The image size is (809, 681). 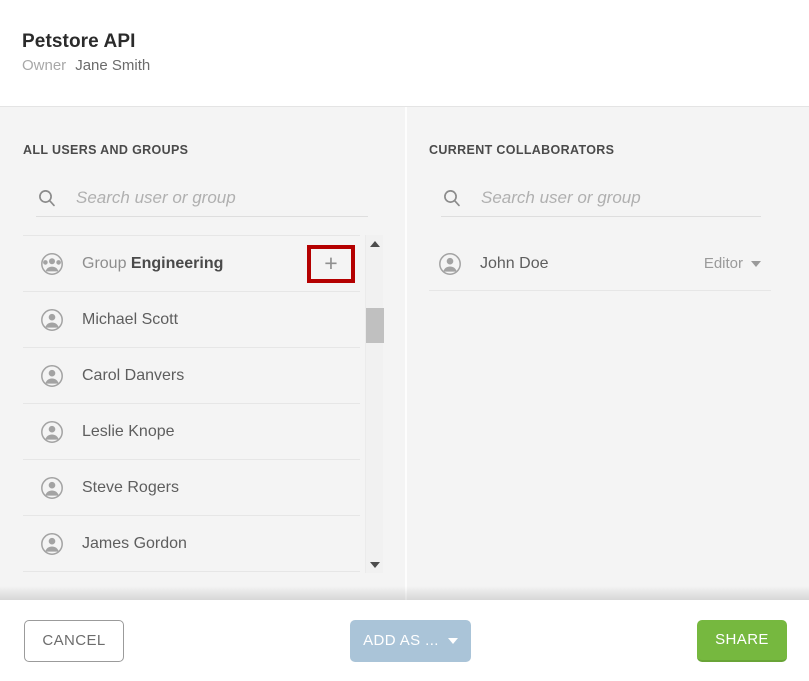 What do you see at coordinates (130, 319) in the screenshot?
I see `list-item-label: Michael Scott` at bounding box center [130, 319].